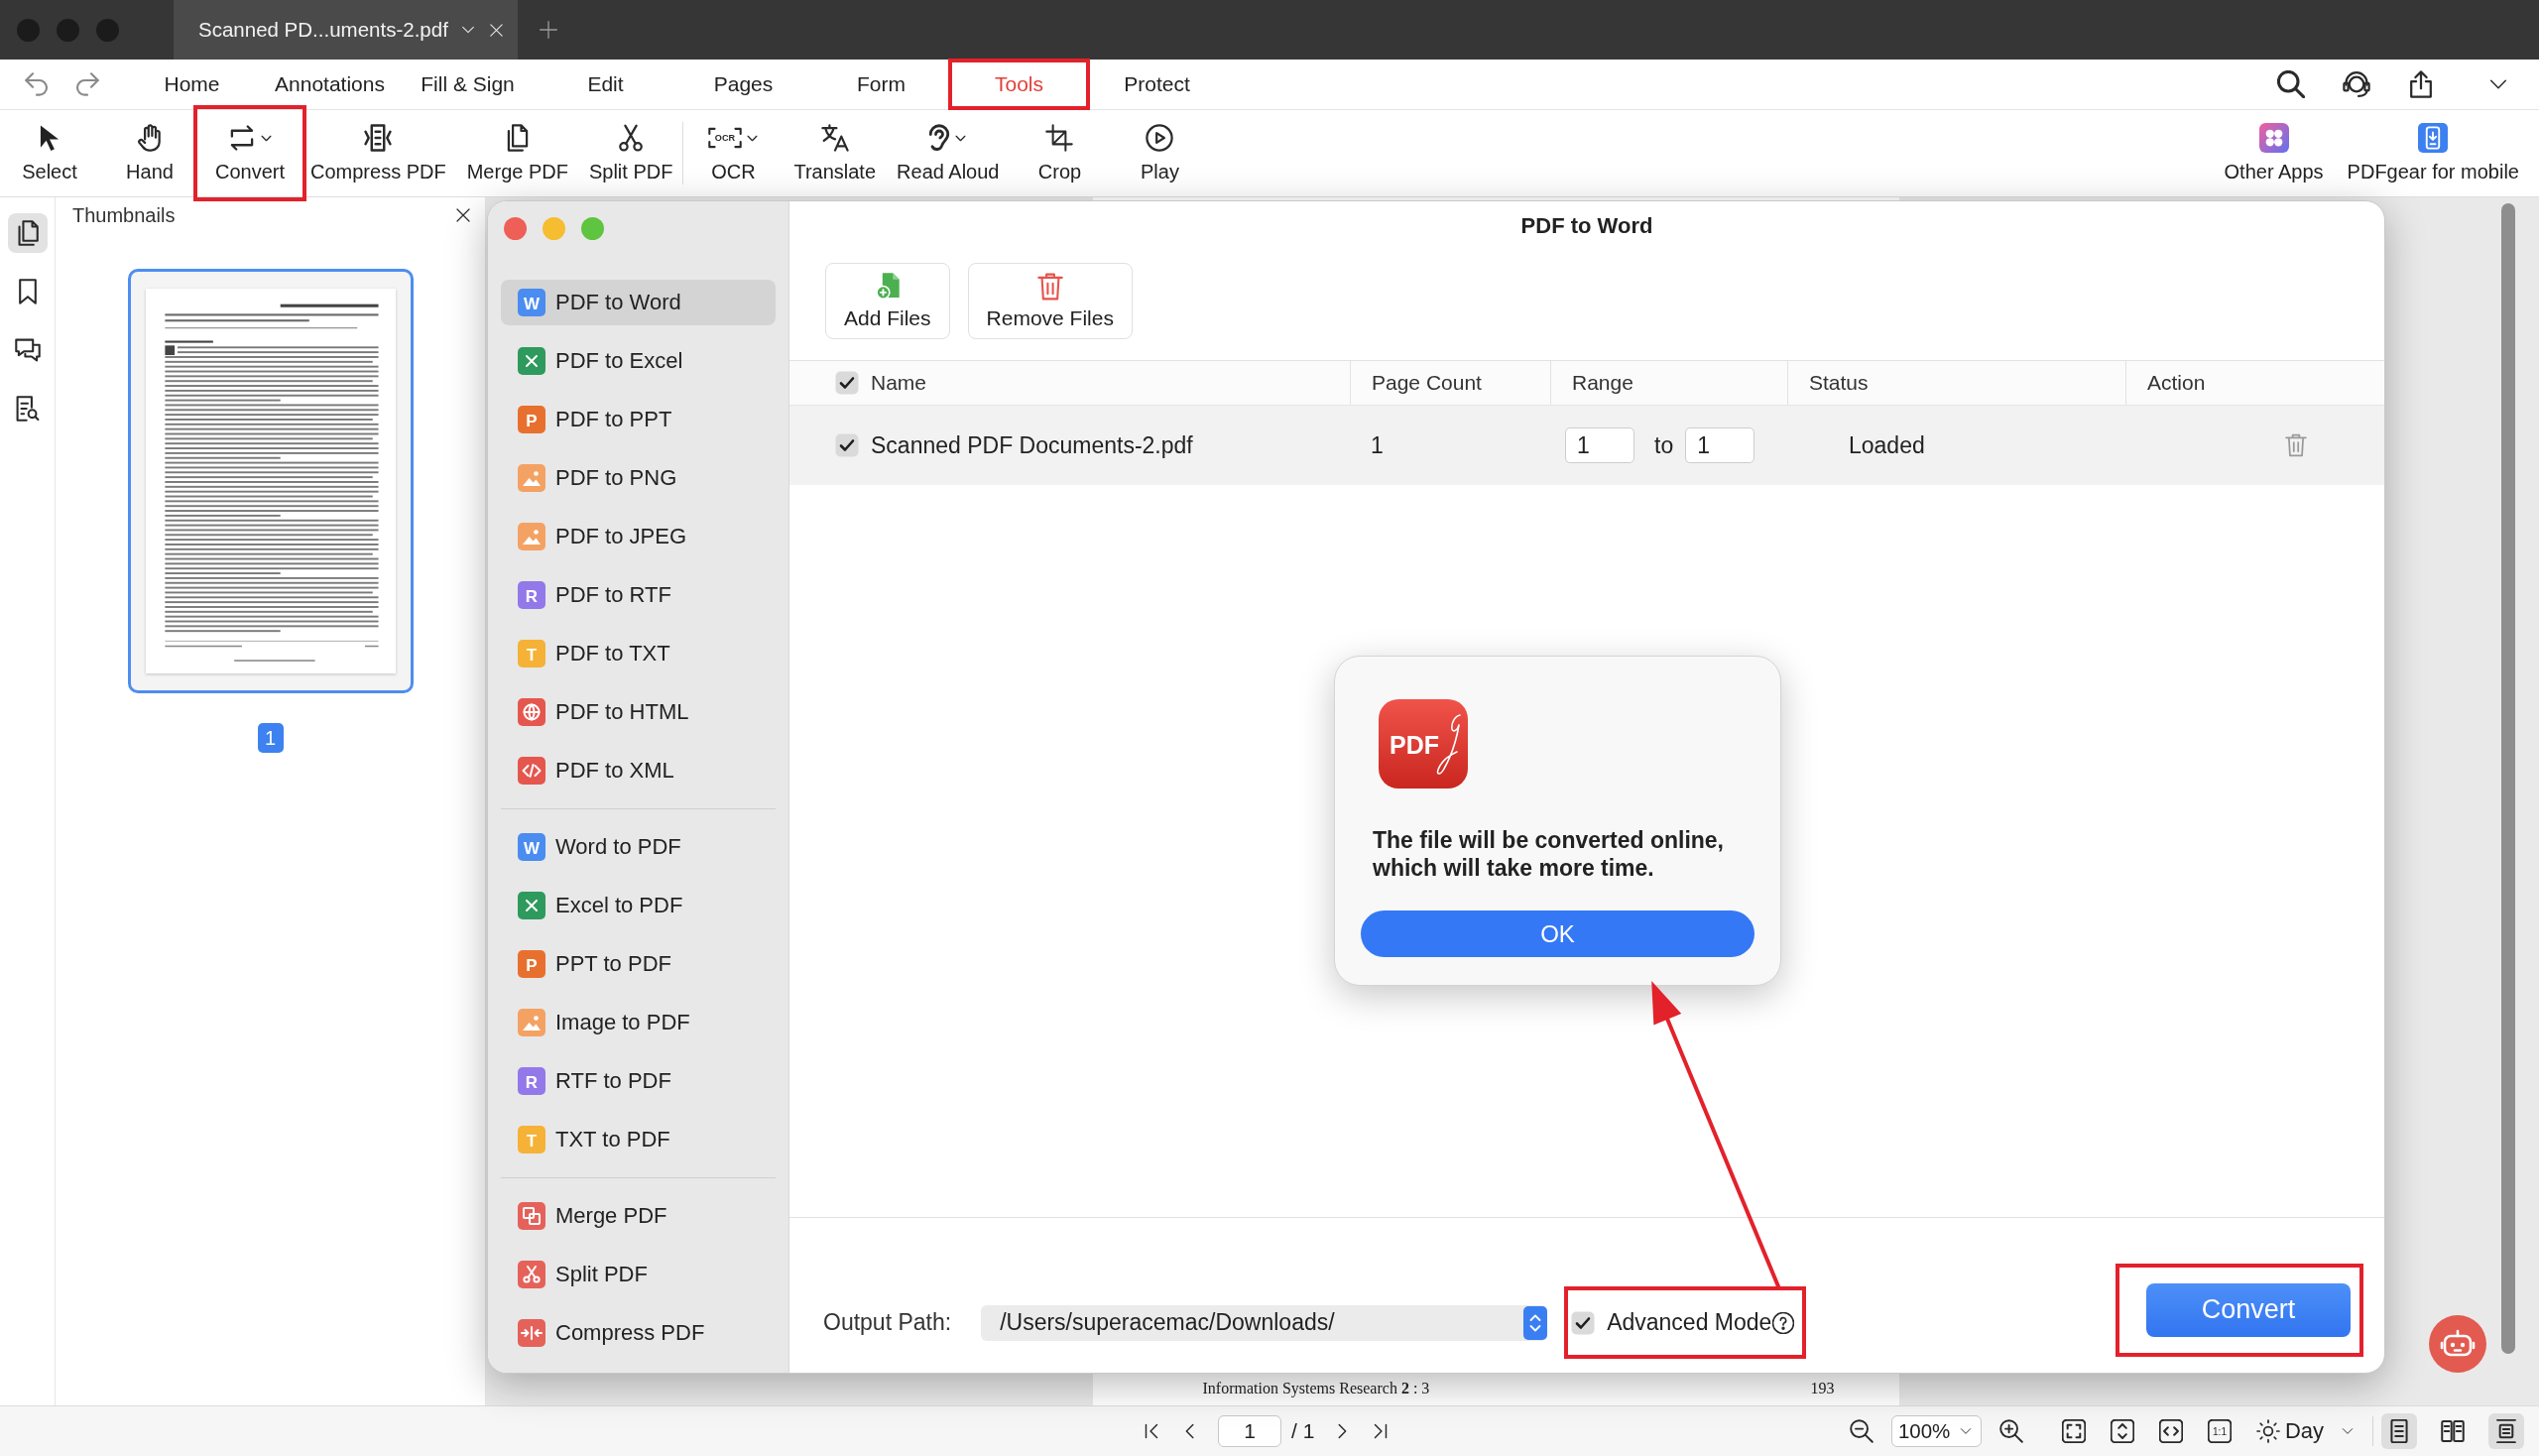  Describe the element at coordinates (1032, 445) in the screenshot. I see `file-name-cell: Scanned PDF Documents-2.pdf` at that location.